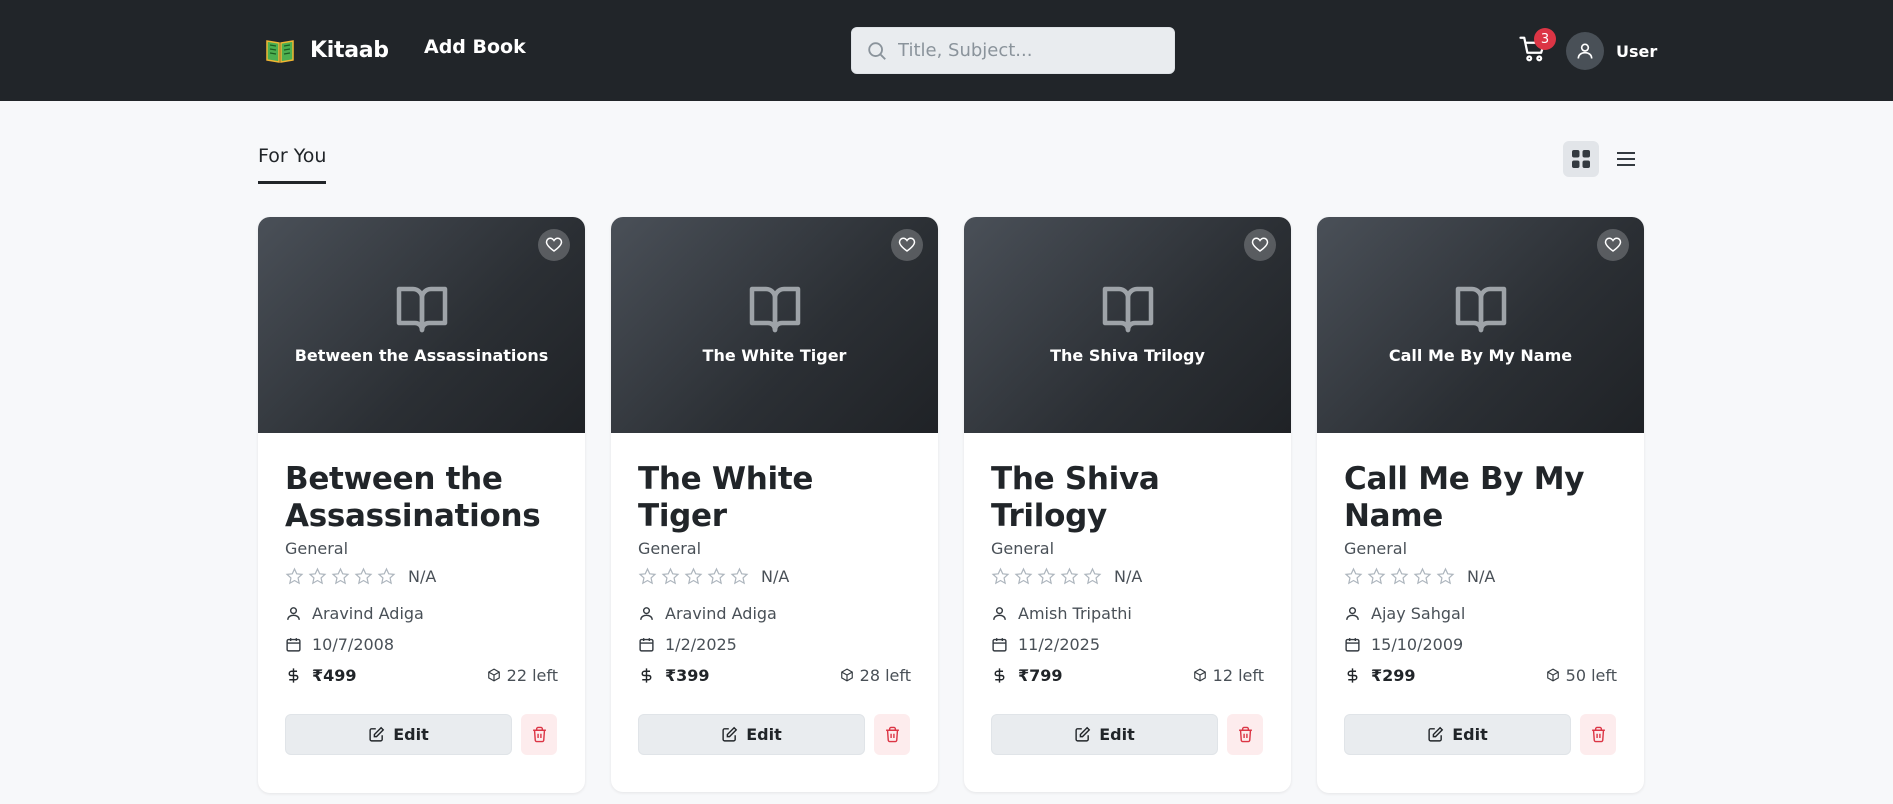 This screenshot has width=1893, height=804. I want to click on grid-icon, so click(1581, 159).